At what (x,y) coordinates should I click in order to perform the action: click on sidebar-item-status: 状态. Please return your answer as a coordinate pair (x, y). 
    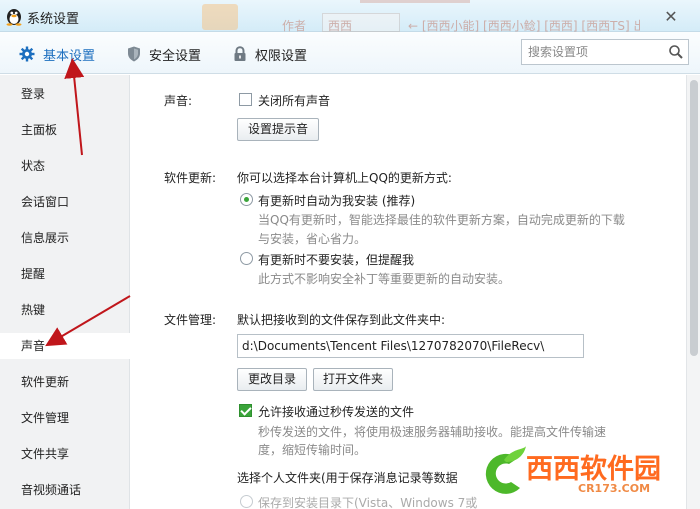
    Looking at the image, I should click on (65, 166).